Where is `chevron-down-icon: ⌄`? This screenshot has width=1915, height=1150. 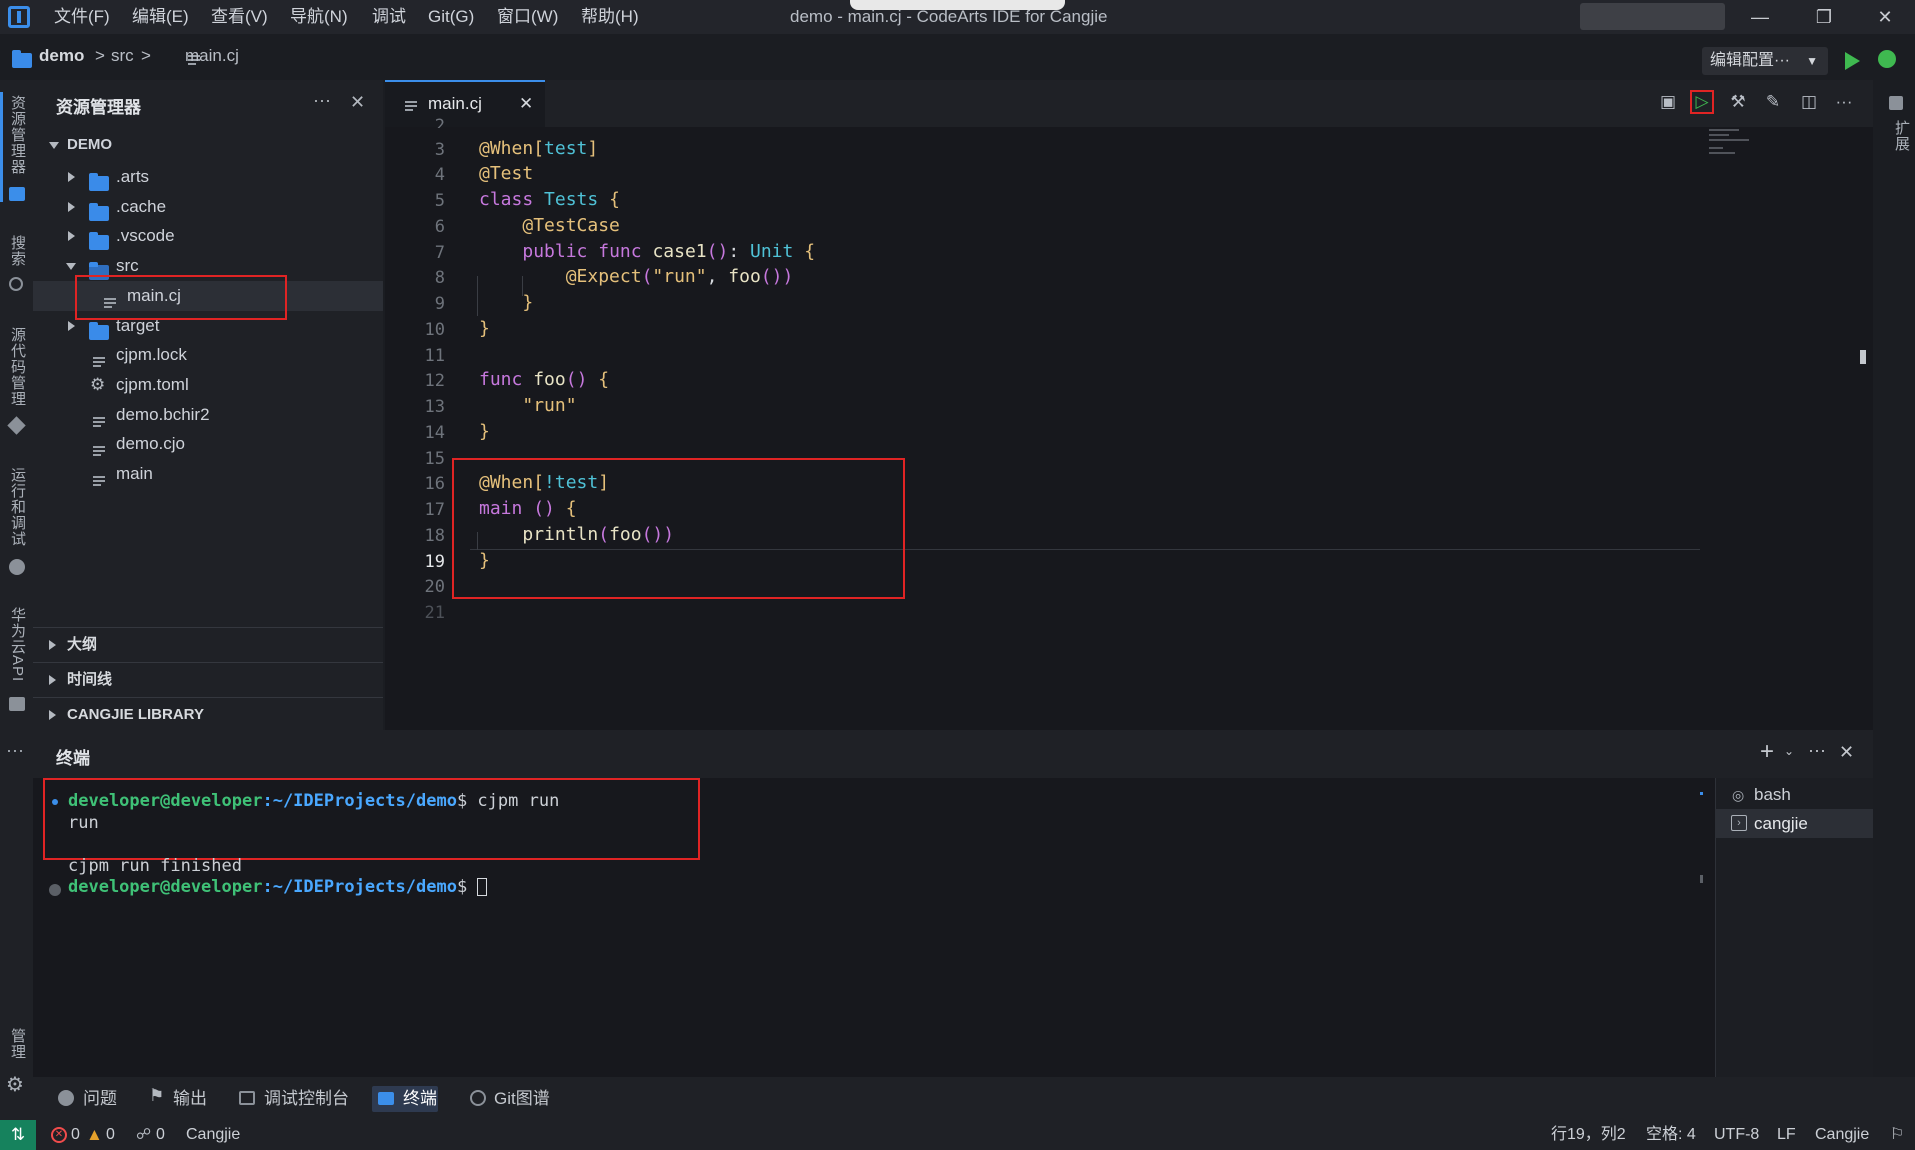 chevron-down-icon: ⌄ is located at coordinates (1789, 751).